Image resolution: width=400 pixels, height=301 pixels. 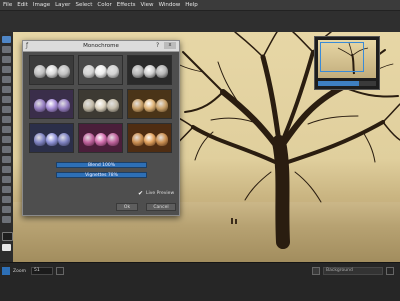 What do you see at coordinates (83, 5) in the screenshot?
I see `menu-select: Select` at bounding box center [83, 5].